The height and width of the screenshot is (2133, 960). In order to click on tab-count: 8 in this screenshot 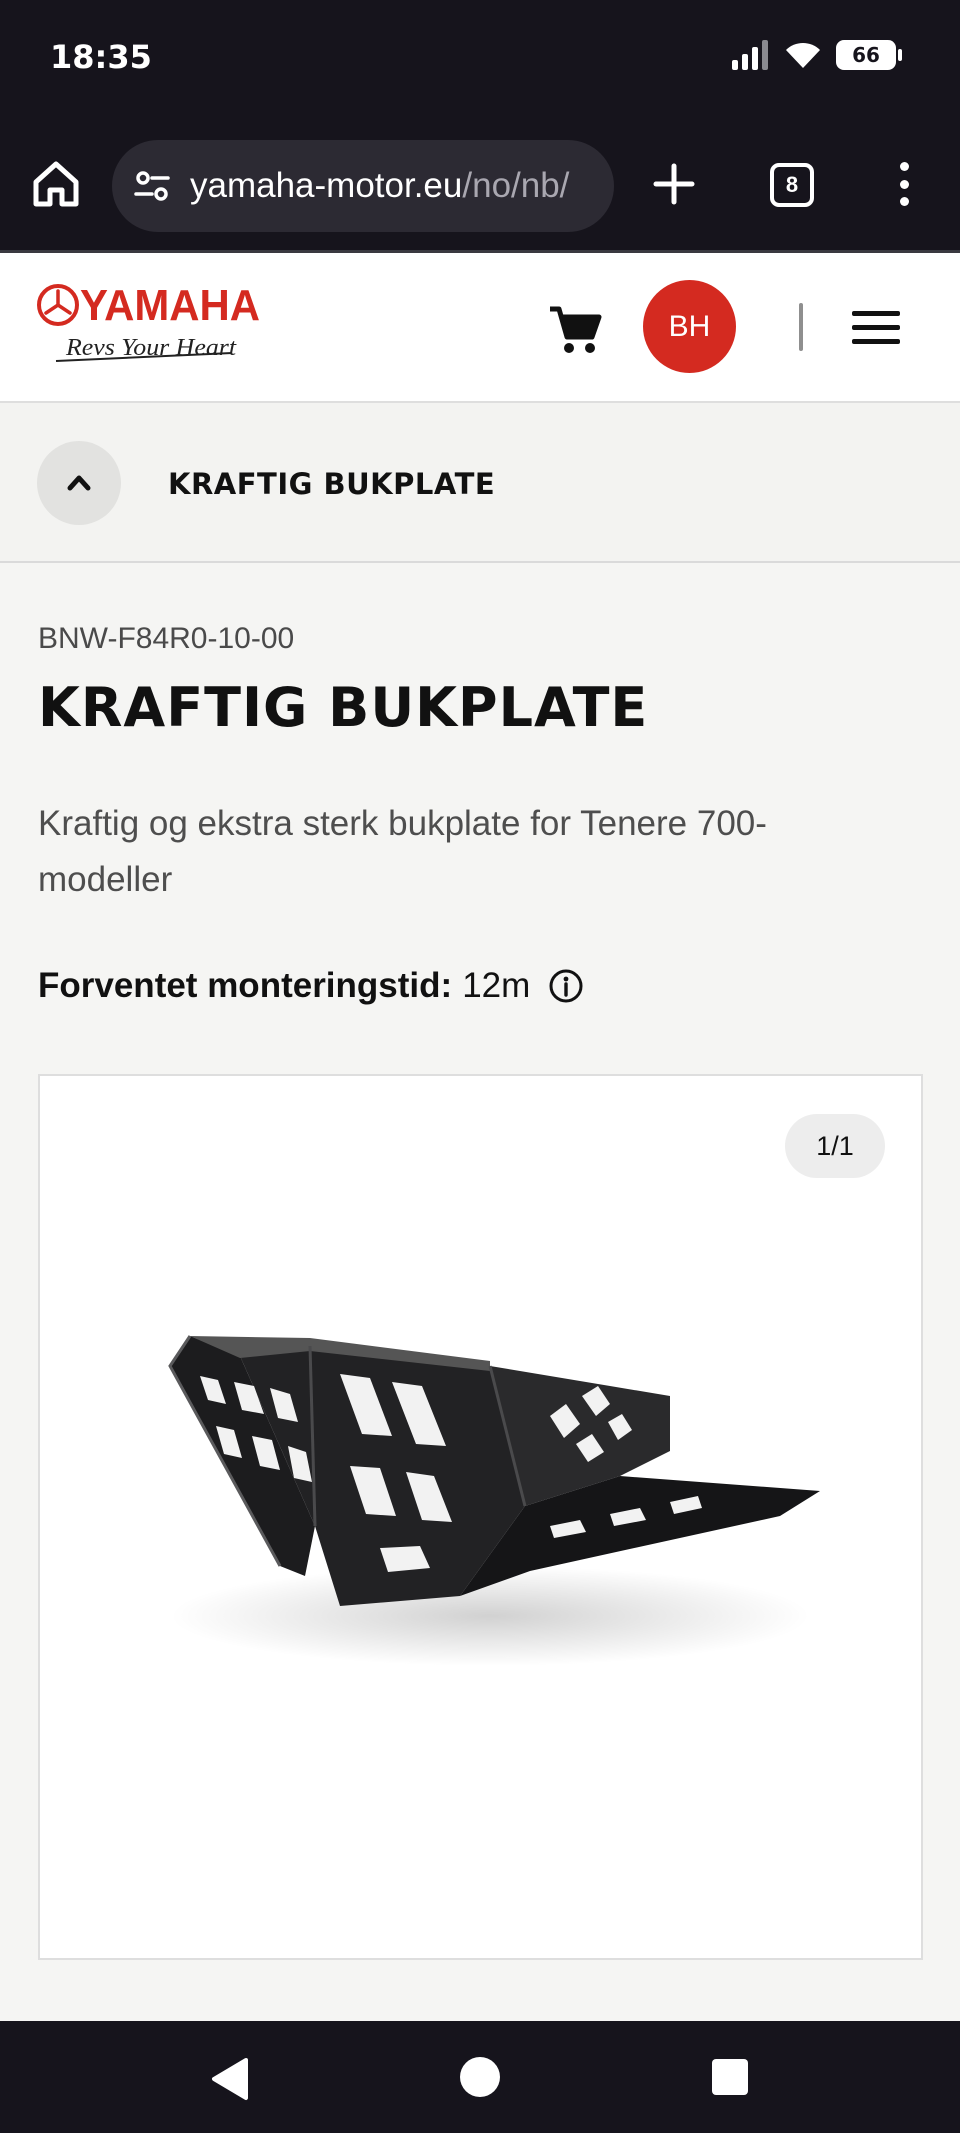, I will do `click(792, 184)`.